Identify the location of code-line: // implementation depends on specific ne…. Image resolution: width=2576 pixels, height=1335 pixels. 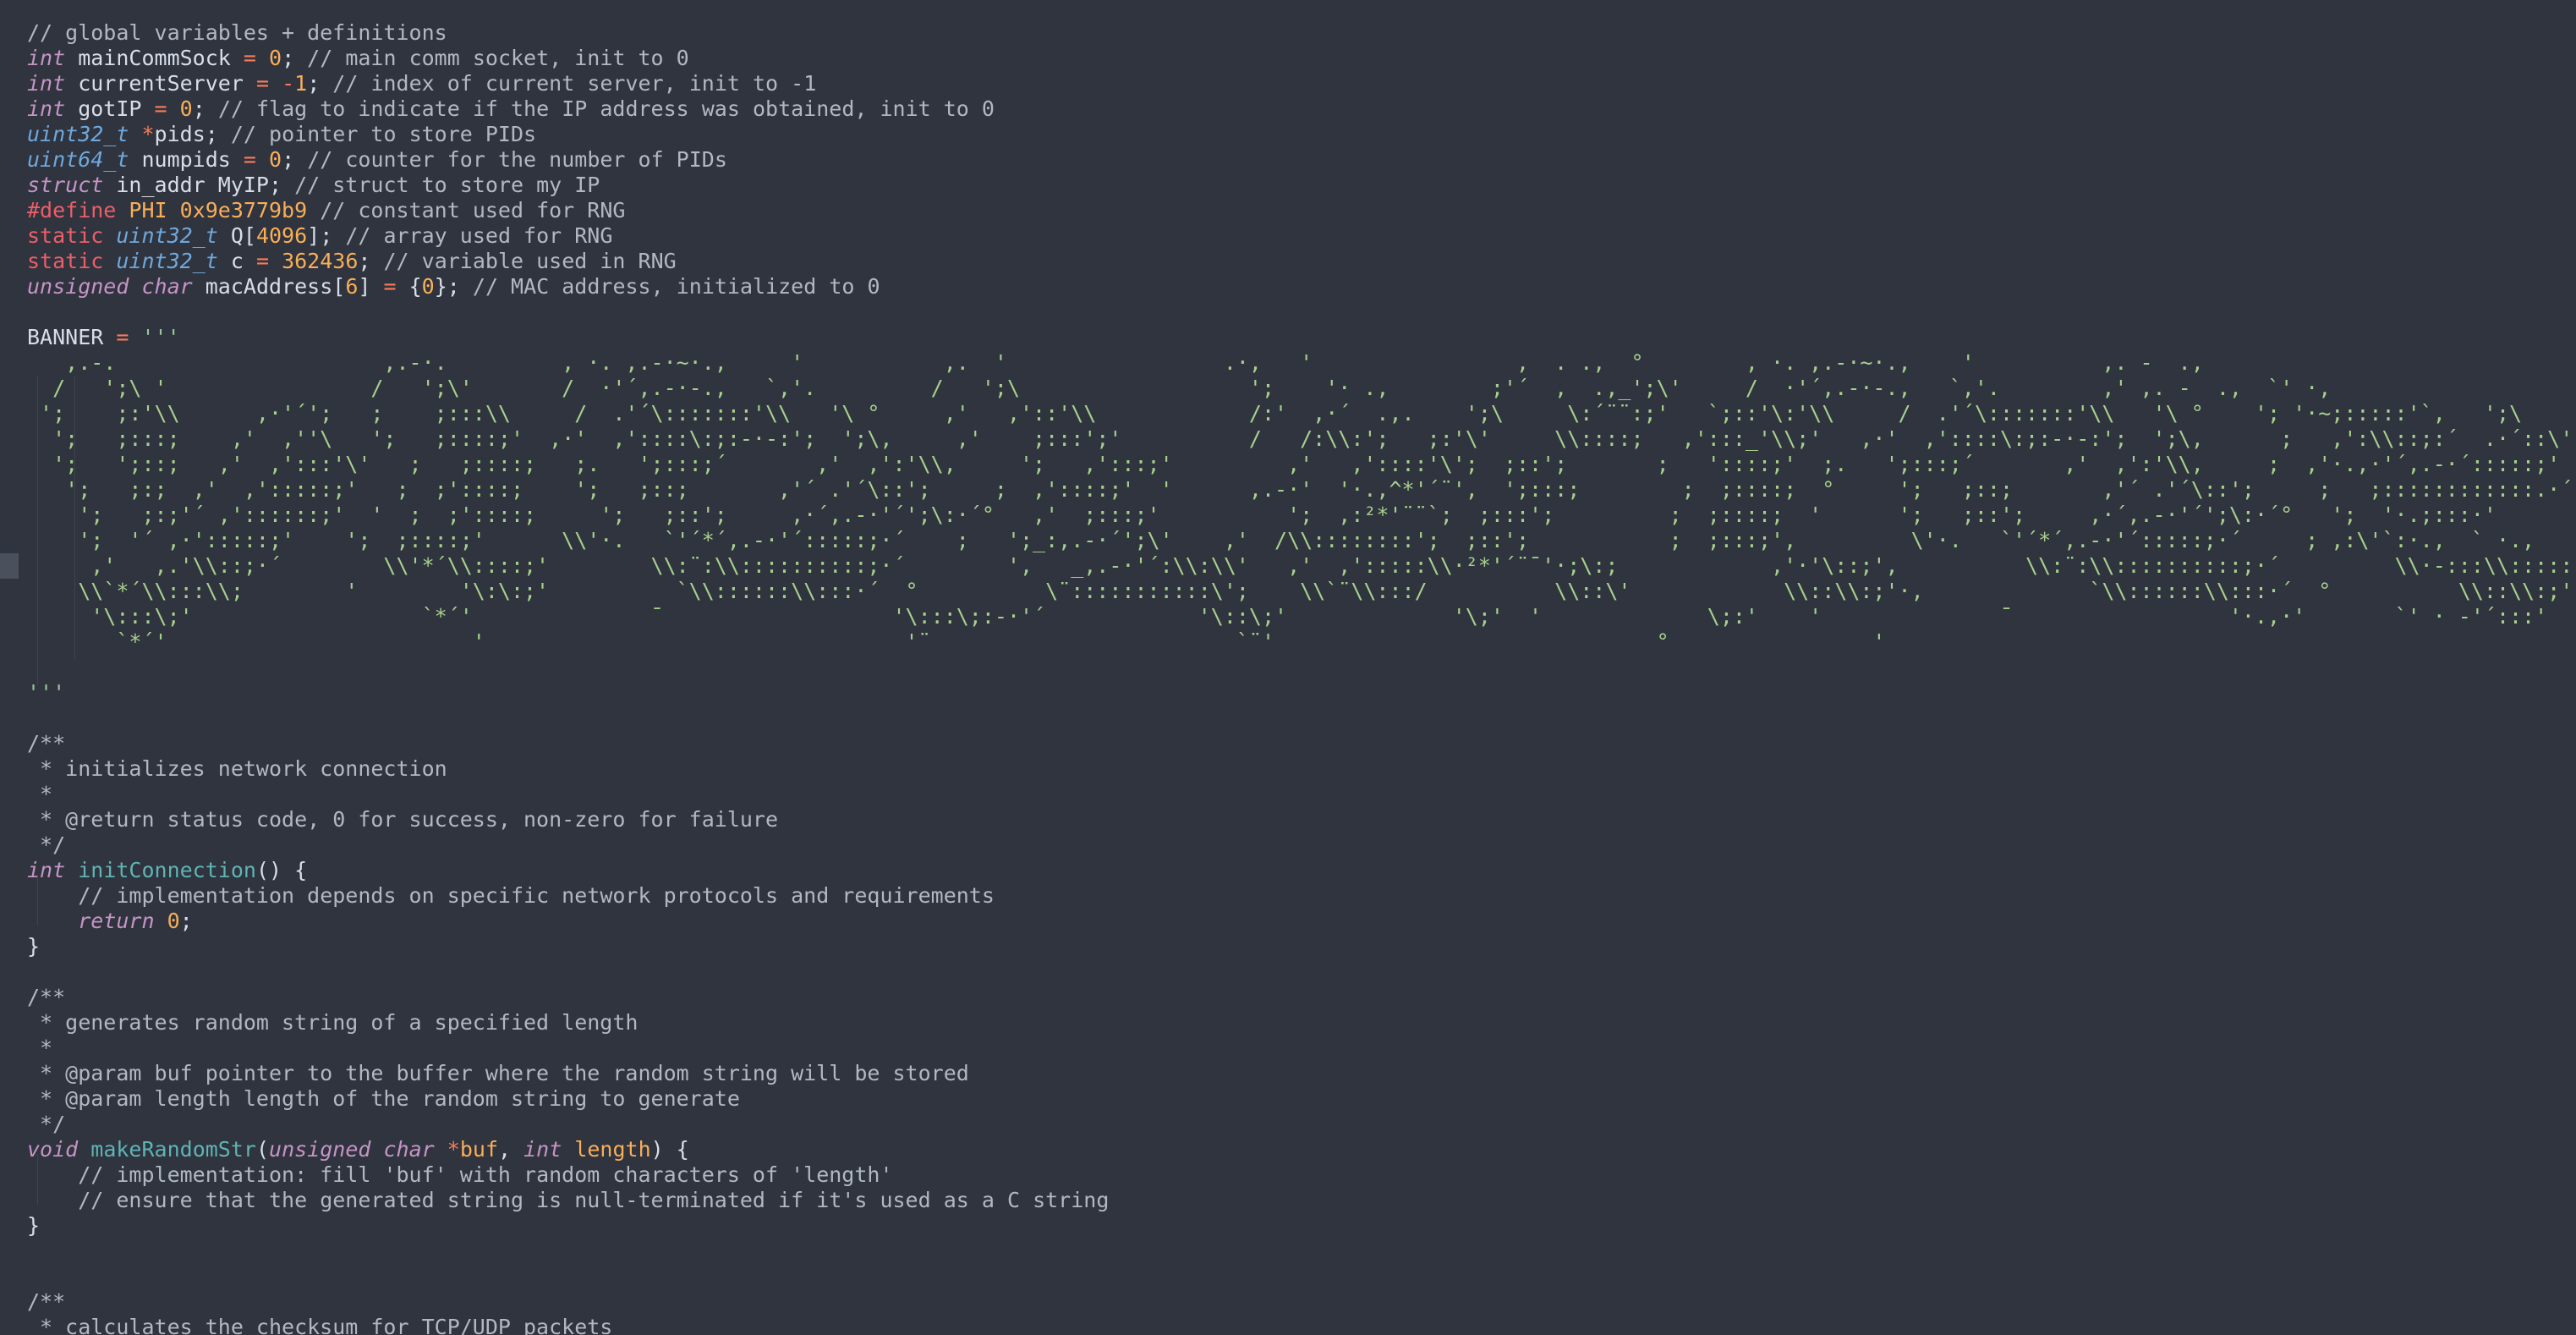
(1301, 896).